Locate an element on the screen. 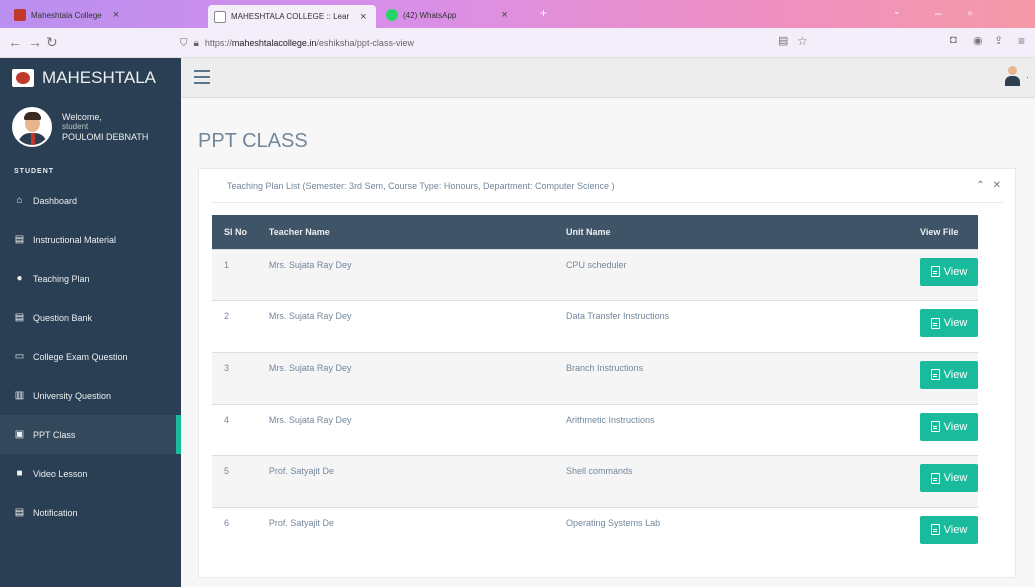 The image size is (1035, 587). close-icon: ✕ is located at coordinates (997, 185).